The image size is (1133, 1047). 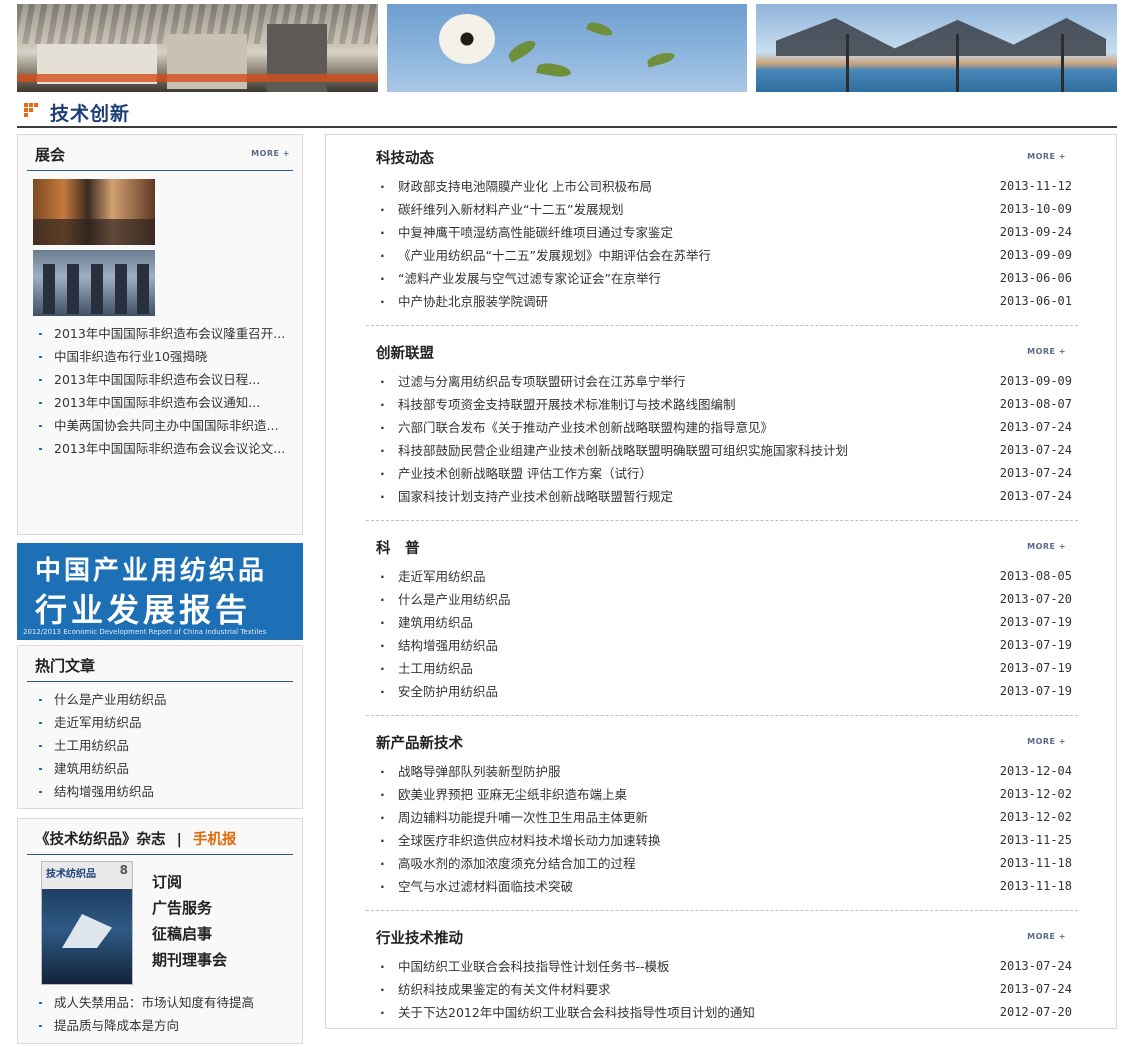 I want to click on banner-flower-image, so click(x=567, y=48).